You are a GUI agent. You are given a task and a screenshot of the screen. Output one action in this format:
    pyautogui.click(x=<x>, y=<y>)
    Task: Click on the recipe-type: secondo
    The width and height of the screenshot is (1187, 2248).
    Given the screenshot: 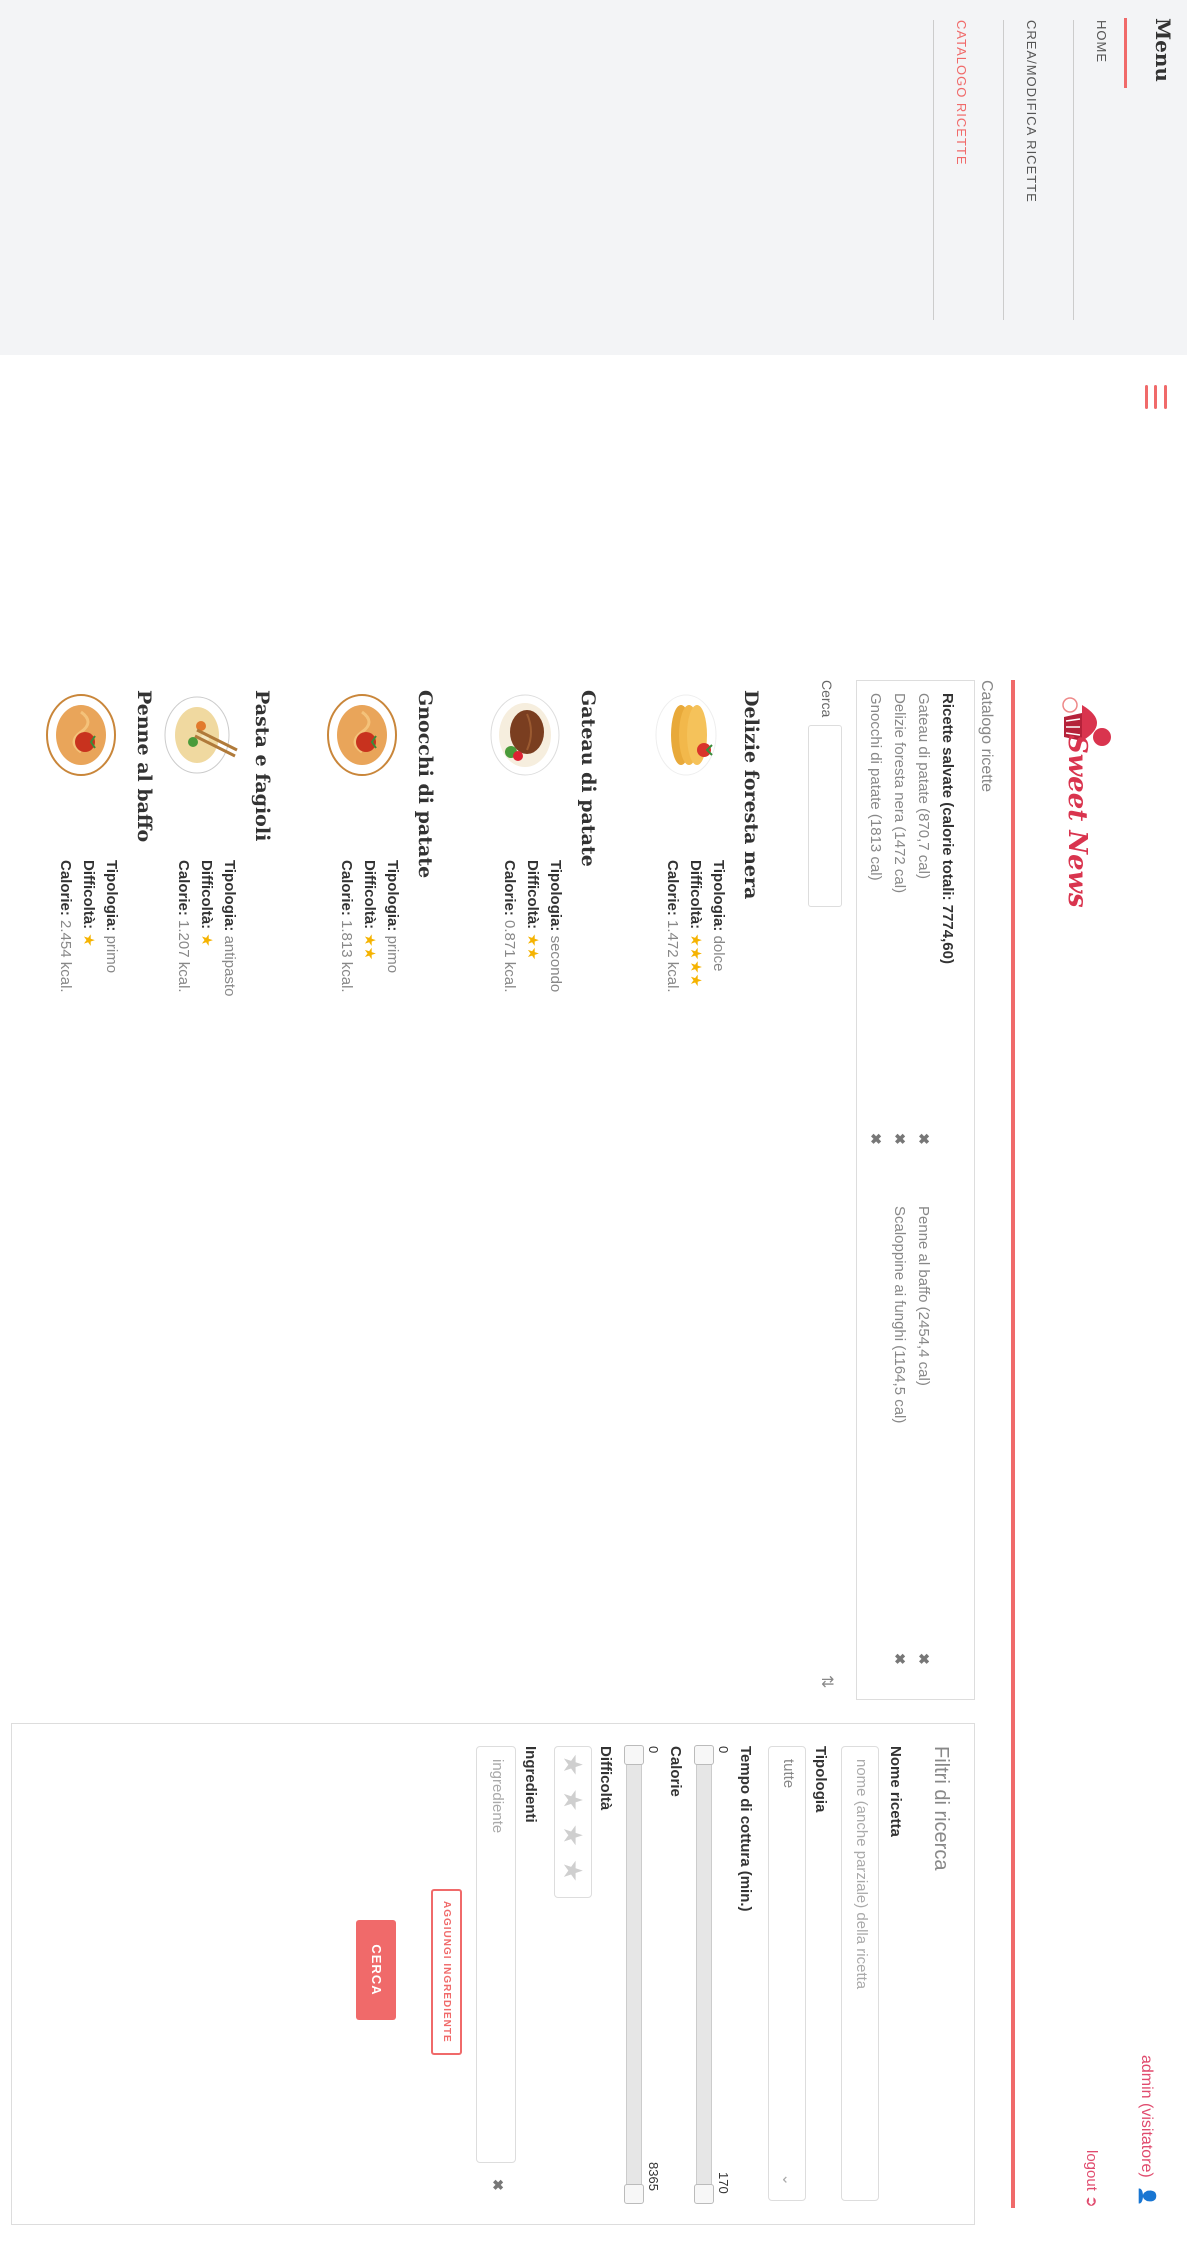 What is the action you would take?
    pyautogui.click(x=555, y=964)
    